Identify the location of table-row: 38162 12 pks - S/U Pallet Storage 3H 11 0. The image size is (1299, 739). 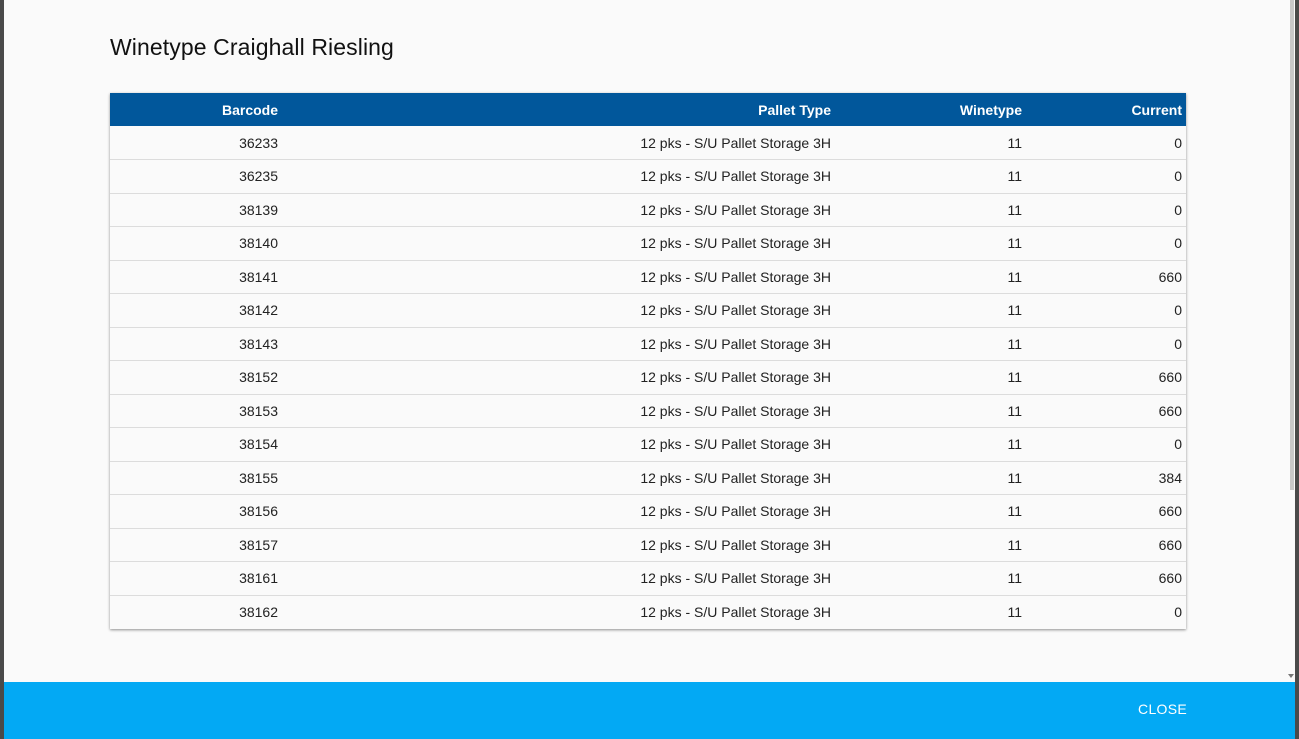
(648, 611).